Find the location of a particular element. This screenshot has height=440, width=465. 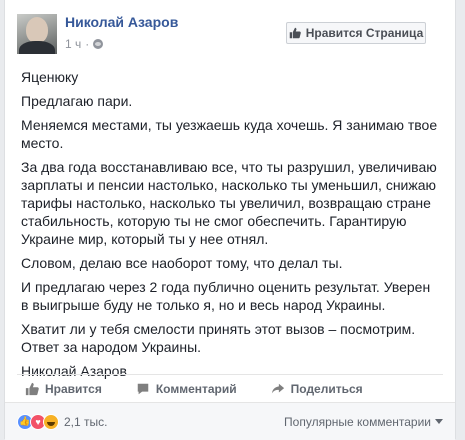

action-bar: Нравится Комментарий Поделиться is located at coordinates (230, 387).